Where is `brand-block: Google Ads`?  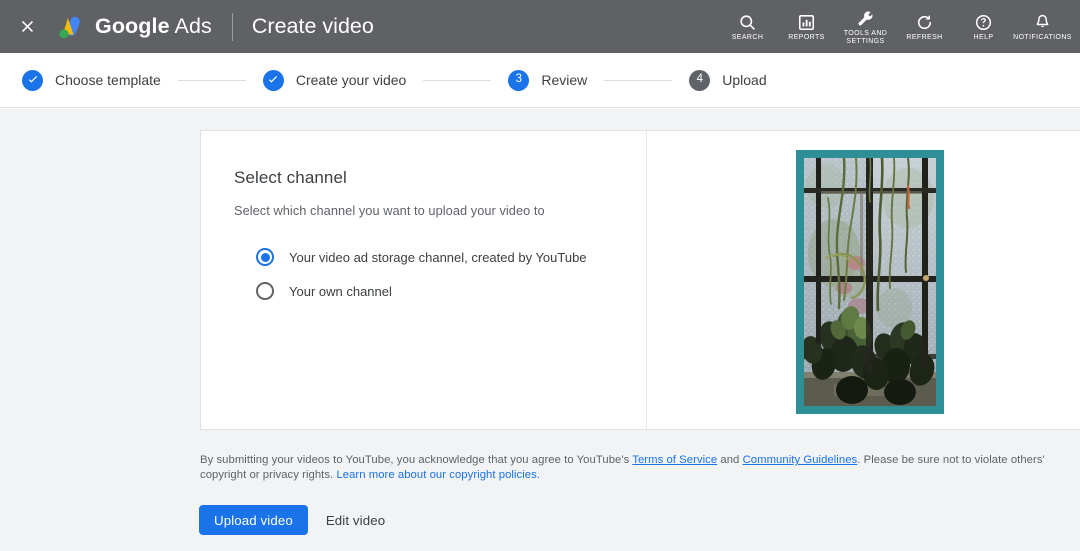
brand-block: Google Ads is located at coordinates (133, 27).